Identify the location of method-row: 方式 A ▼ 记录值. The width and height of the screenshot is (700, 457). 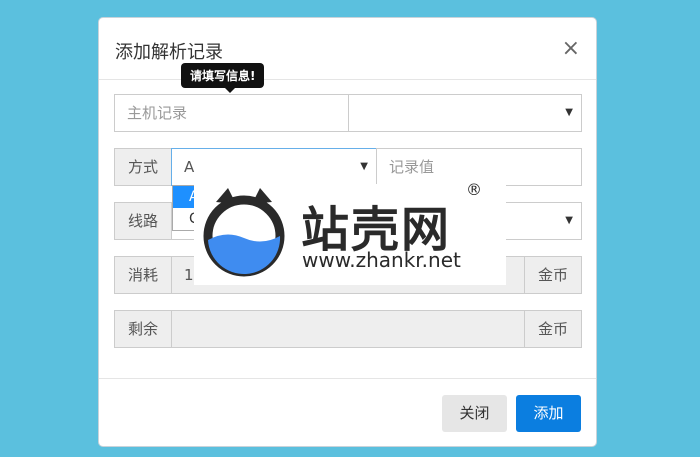
(348, 167).